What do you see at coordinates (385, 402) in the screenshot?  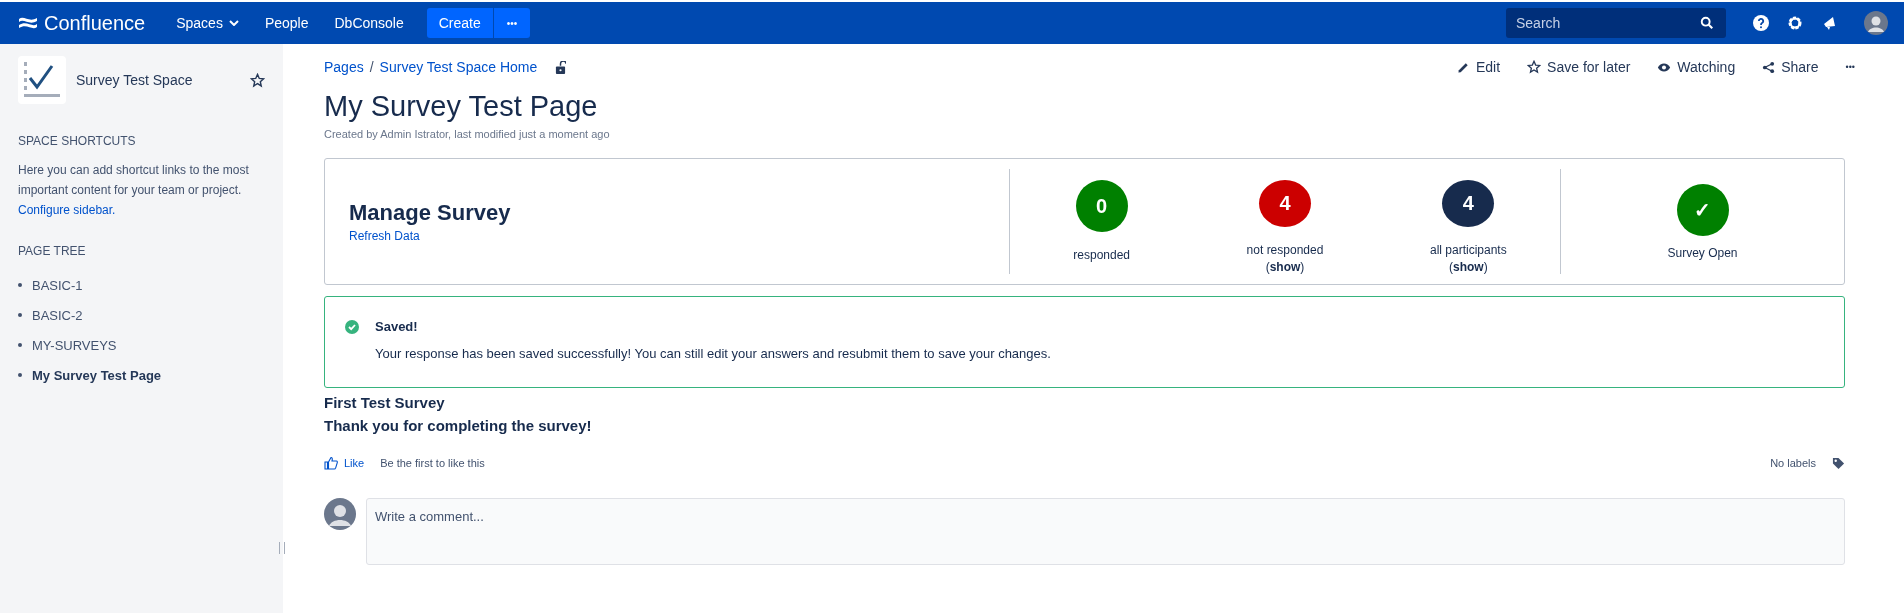 I see `survey-text: First Test Survey` at bounding box center [385, 402].